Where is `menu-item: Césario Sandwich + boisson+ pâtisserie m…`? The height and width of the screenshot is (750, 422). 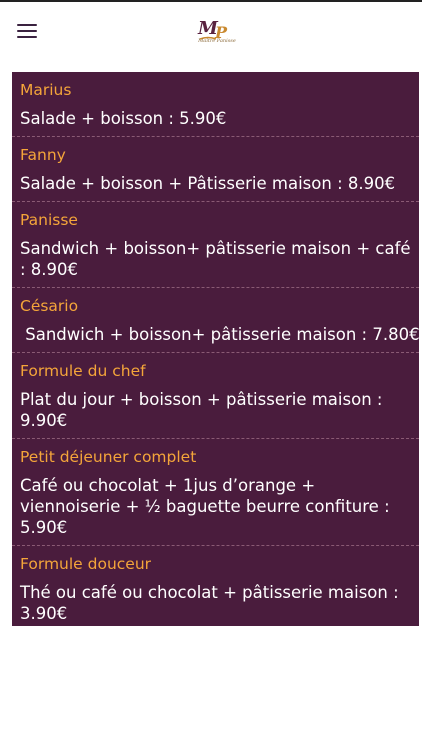
menu-item: Césario Sandwich + boisson+ pâtisserie m… is located at coordinates (216, 320).